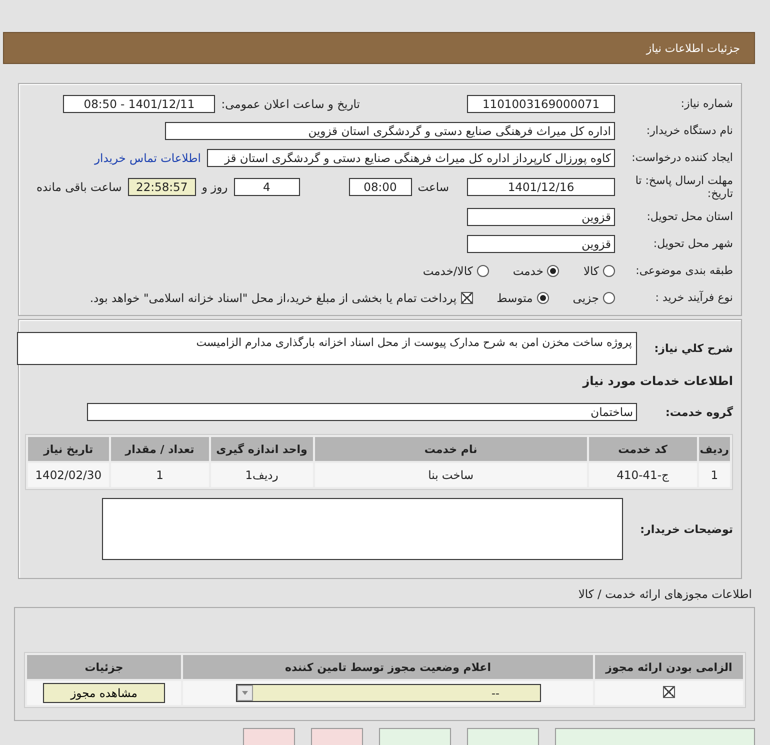  Describe the element at coordinates (147, 157) in the screenshot. I see `contact-link: اطلاعات تماس خریدار` at that location.